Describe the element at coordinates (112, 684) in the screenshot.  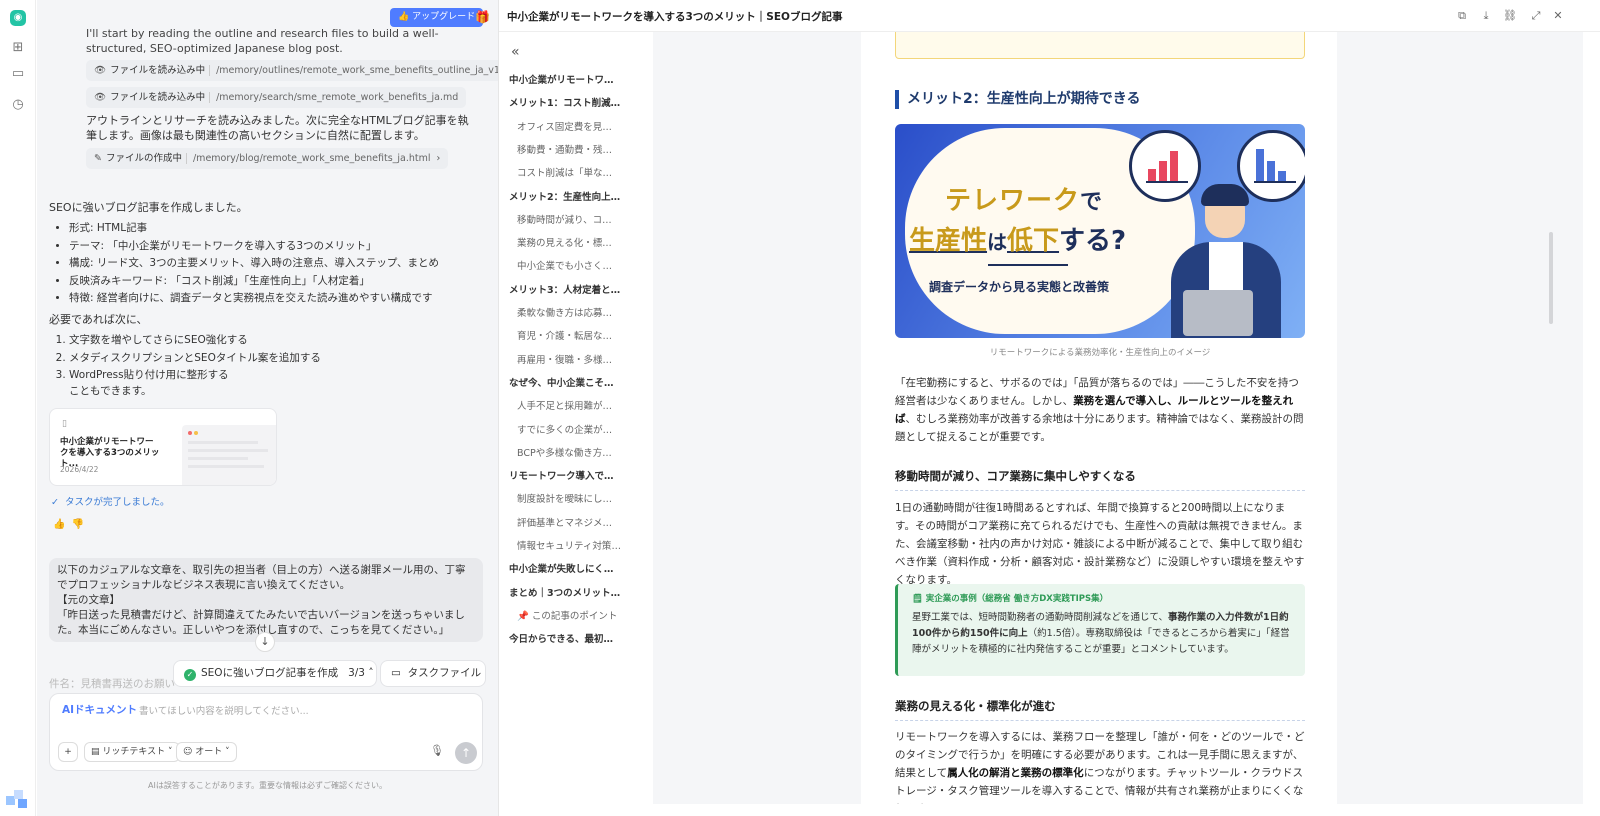
I see `faded-streaming-text: 件名：見積書再送のお願い` at that location.